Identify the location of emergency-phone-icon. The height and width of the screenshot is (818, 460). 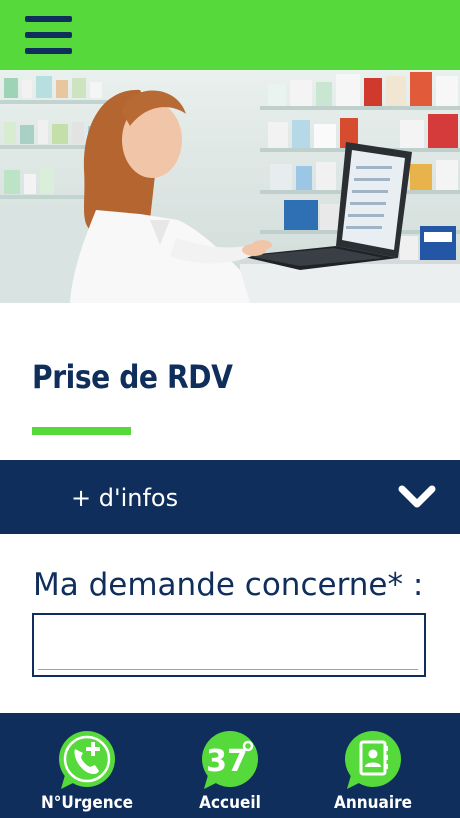
(87, 760).